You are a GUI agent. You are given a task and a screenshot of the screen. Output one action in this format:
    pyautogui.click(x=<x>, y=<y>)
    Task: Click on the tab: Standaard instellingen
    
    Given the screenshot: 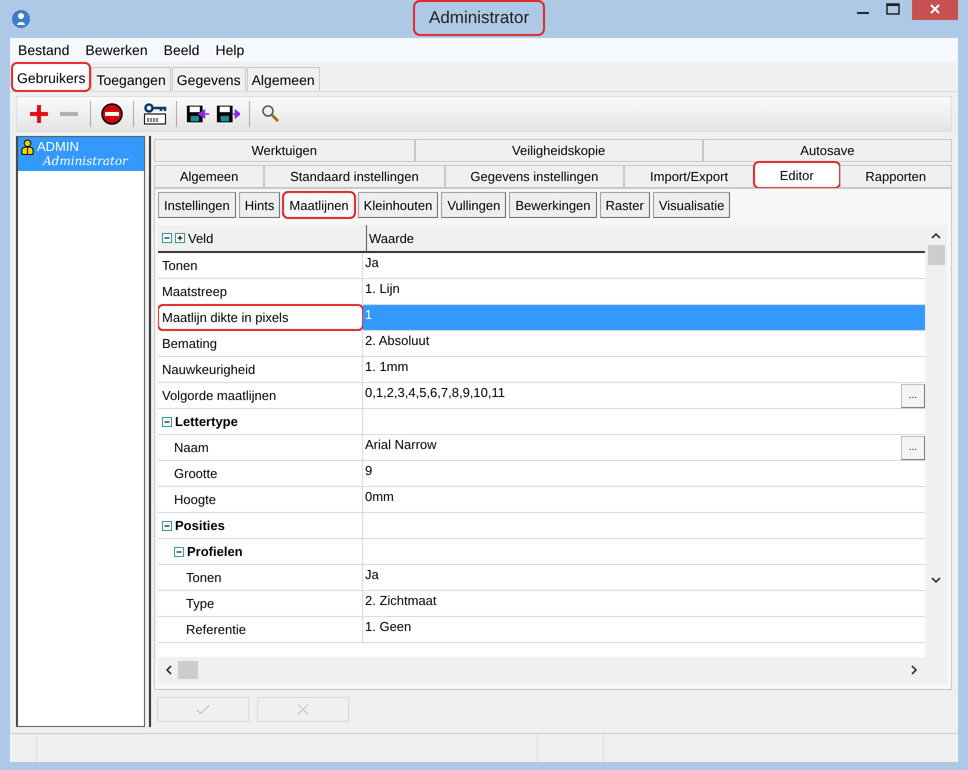 What is the action you would take?
    pyautogui.click(x=354, y=176)
    